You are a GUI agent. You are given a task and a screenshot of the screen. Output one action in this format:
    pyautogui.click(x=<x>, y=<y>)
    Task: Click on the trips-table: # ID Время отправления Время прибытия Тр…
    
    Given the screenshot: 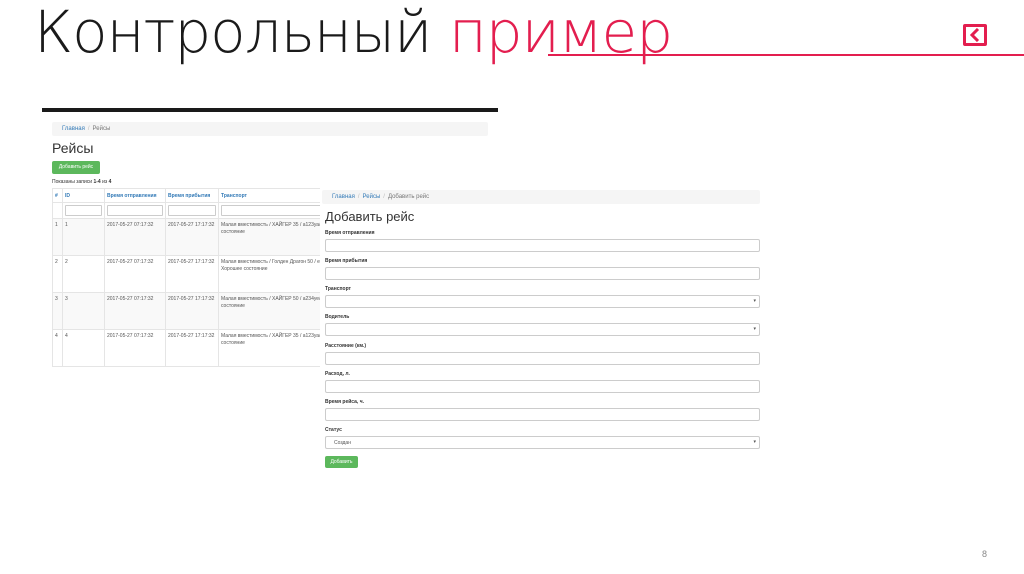 What is the action you would take?
    pyautogui.click(x=207, y=277)
    